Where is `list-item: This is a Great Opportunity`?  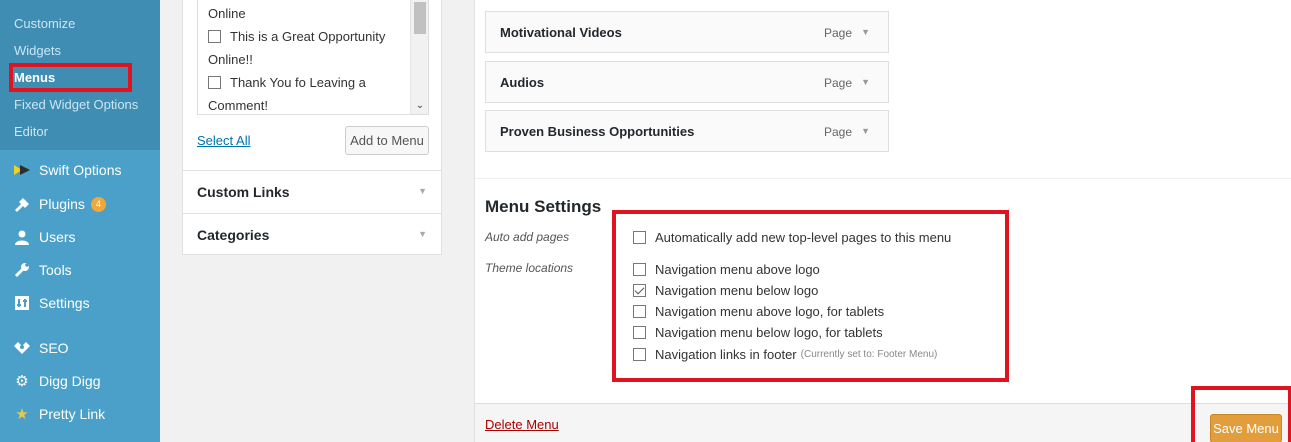
list-item: This is a Great Opportunity is located at coordinates (296, 36).